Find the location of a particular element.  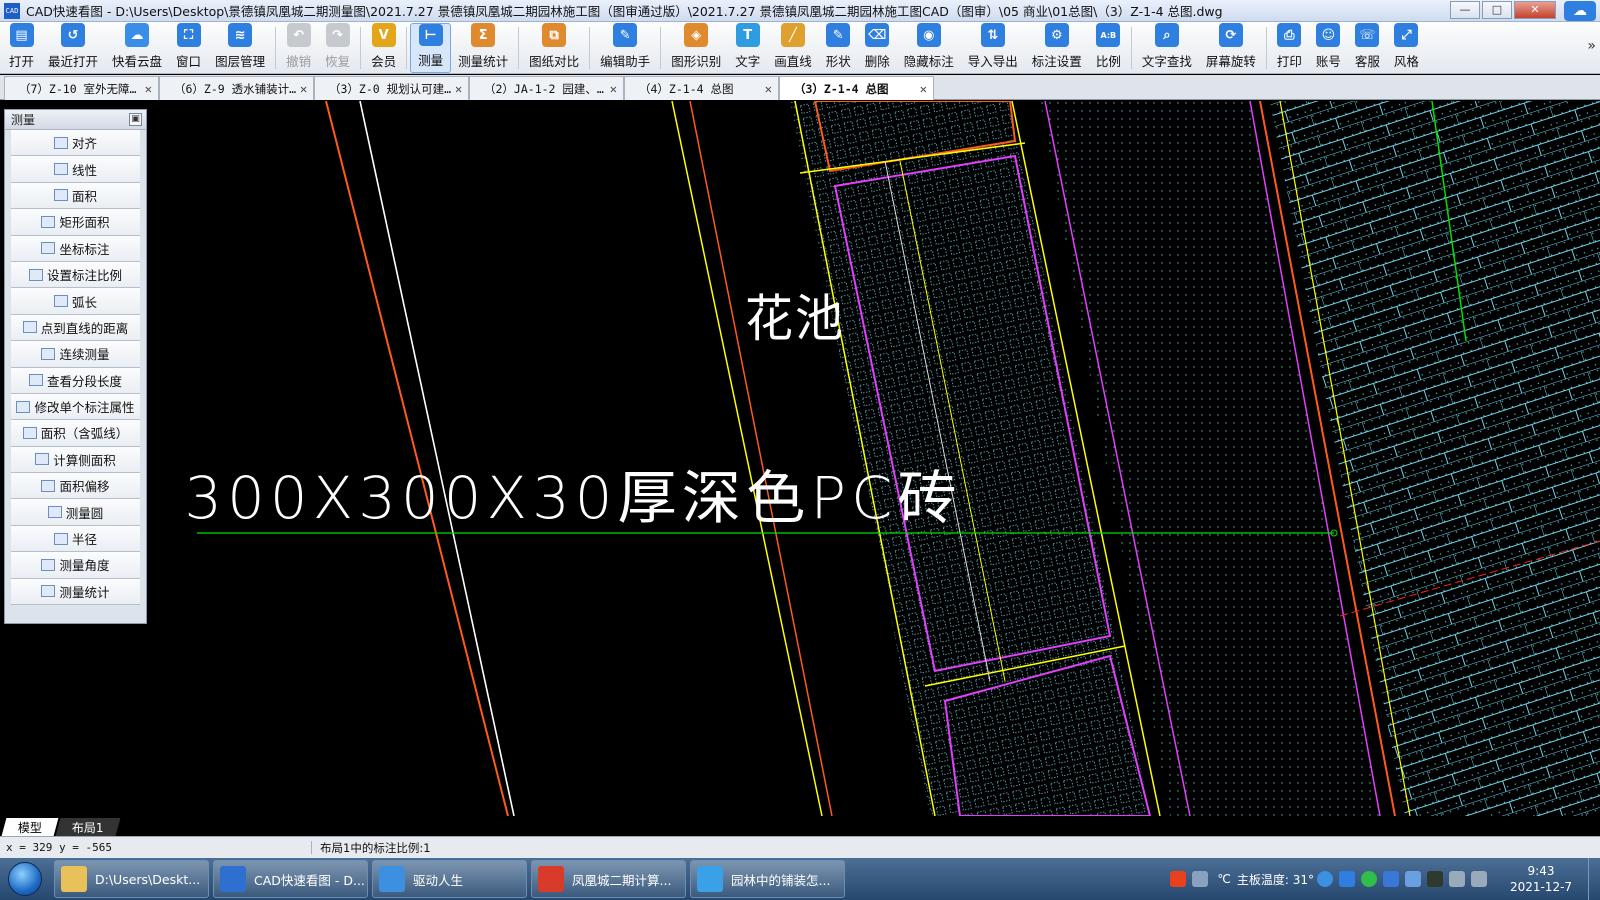

document-tab: （3）Z-1-4 总图 ✕ is located at coordinates (856, 88).